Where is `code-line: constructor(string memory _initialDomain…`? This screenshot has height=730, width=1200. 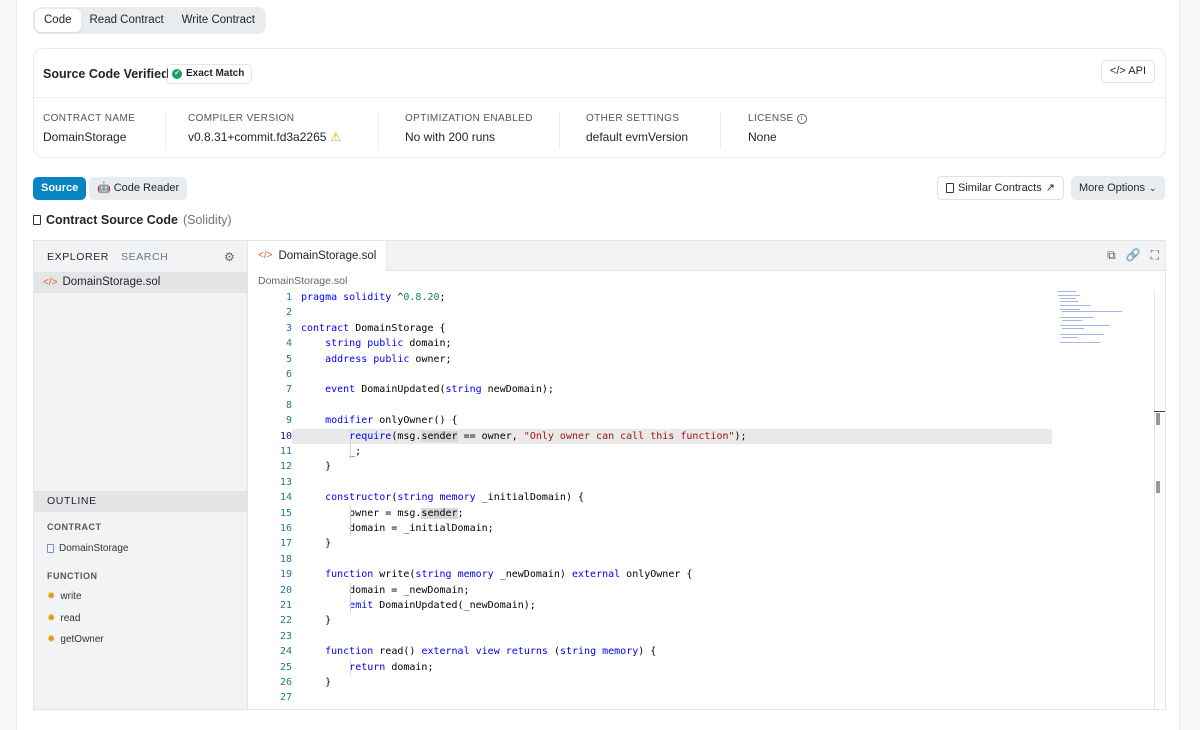
code-line: constructor(string memory _initialDomain… is located at coordinates (442, 497).